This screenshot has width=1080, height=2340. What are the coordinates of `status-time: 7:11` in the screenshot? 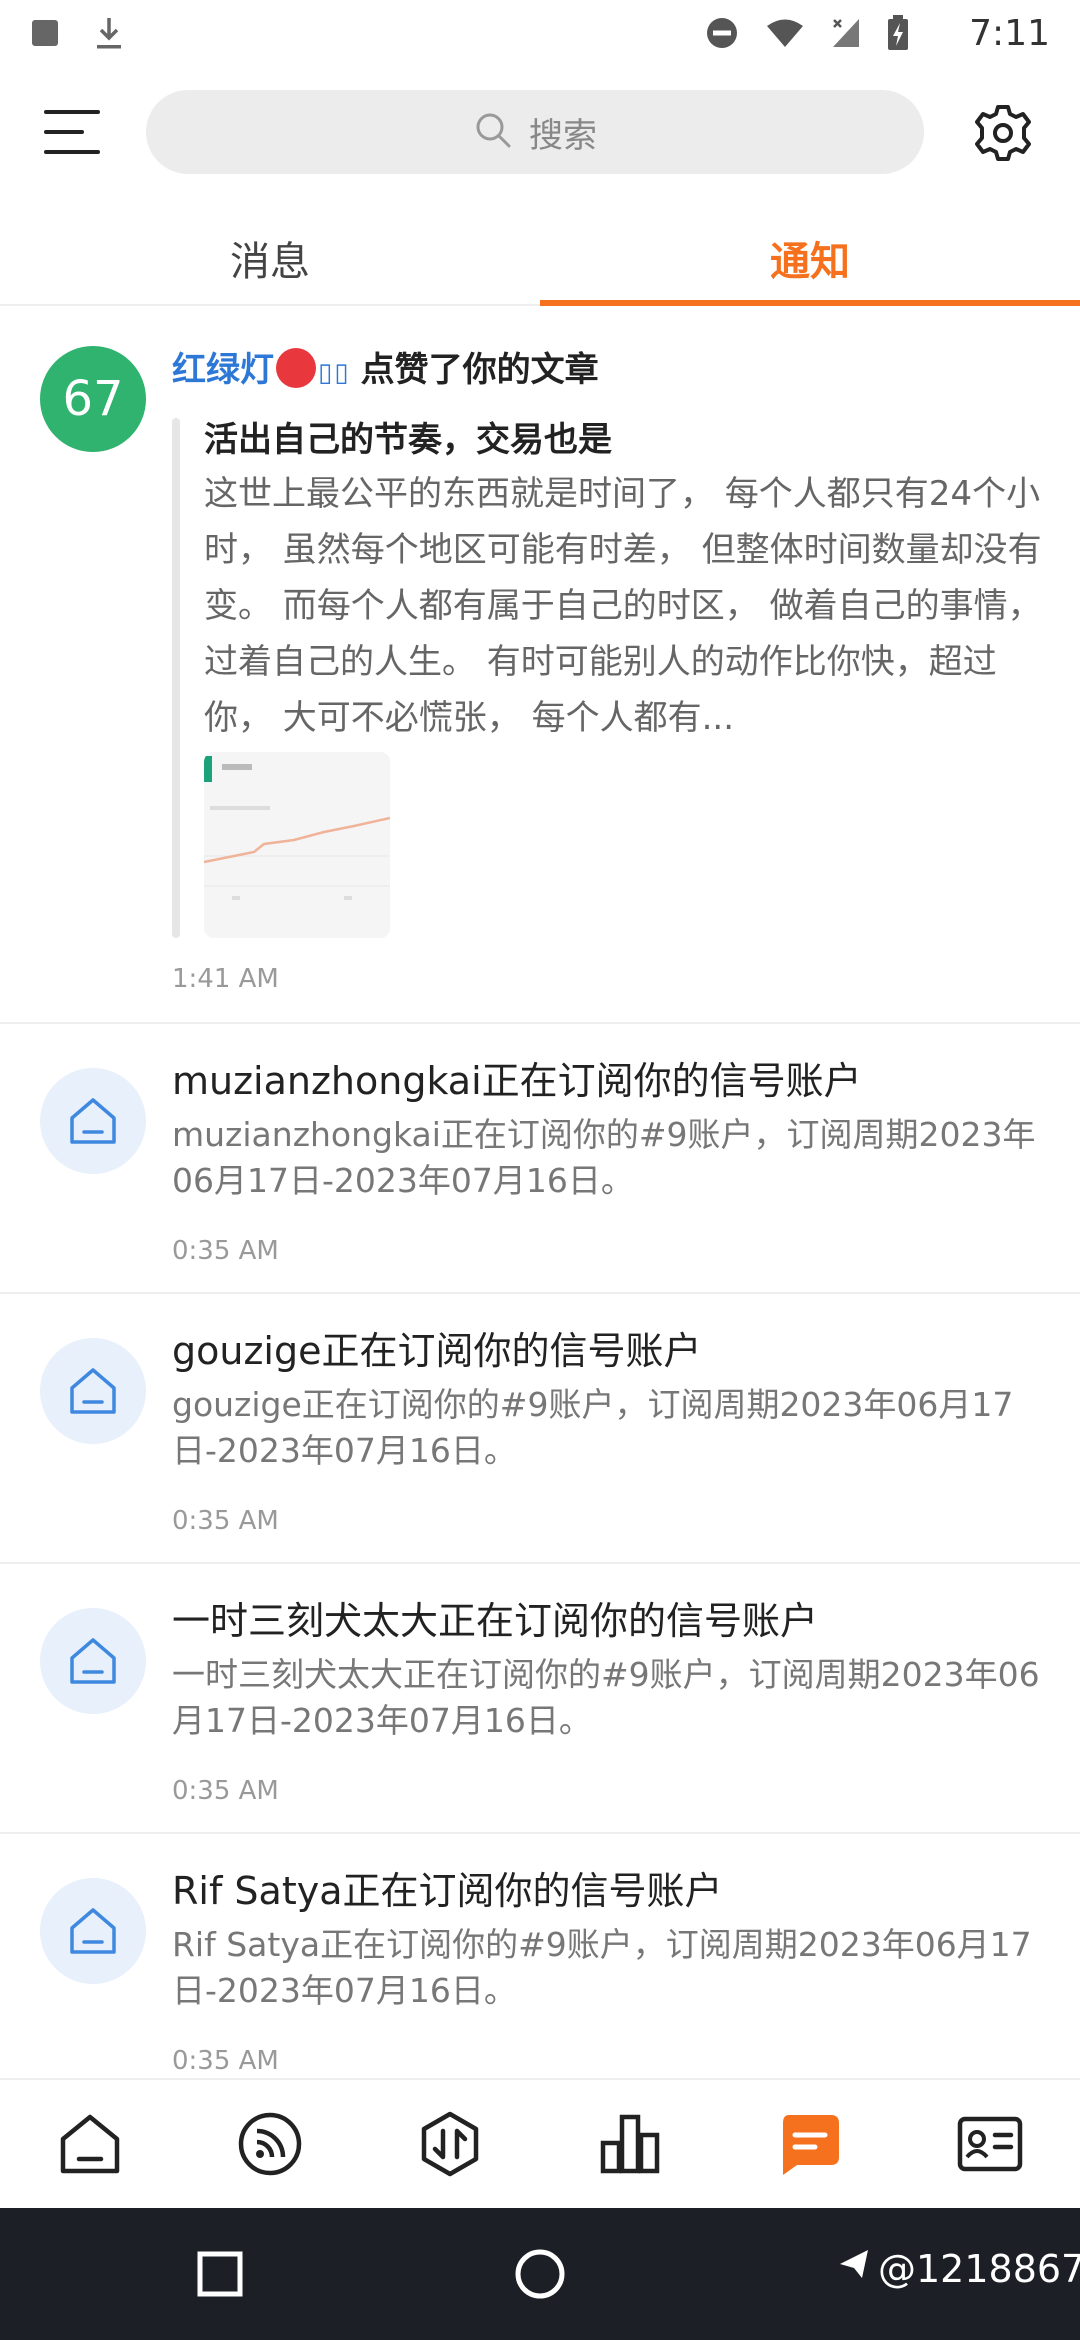 It's located at (1009, 33).